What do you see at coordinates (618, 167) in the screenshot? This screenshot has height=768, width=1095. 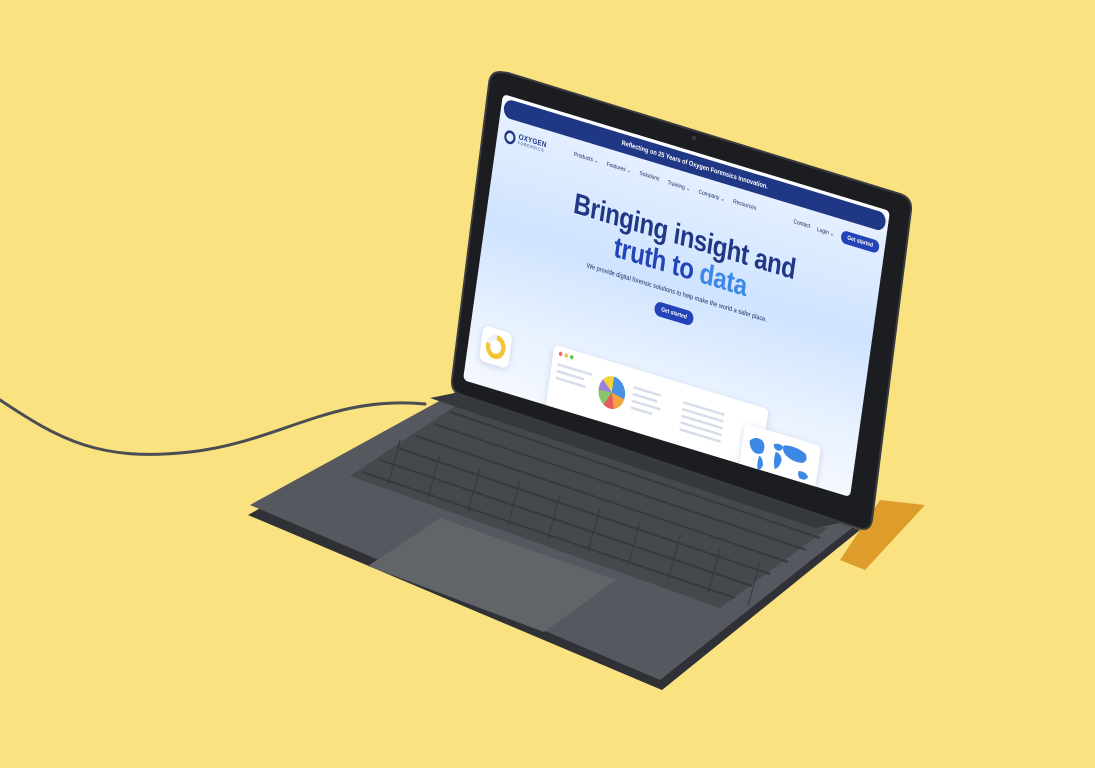 I see `nav-link-features: Features ⌄` at bounding box center [618, 167].